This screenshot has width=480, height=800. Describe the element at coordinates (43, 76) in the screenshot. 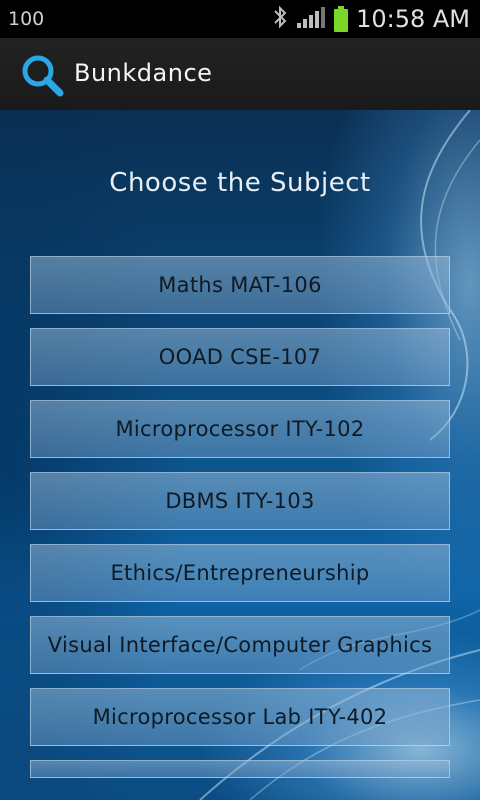

I see `search-icon` at that location.